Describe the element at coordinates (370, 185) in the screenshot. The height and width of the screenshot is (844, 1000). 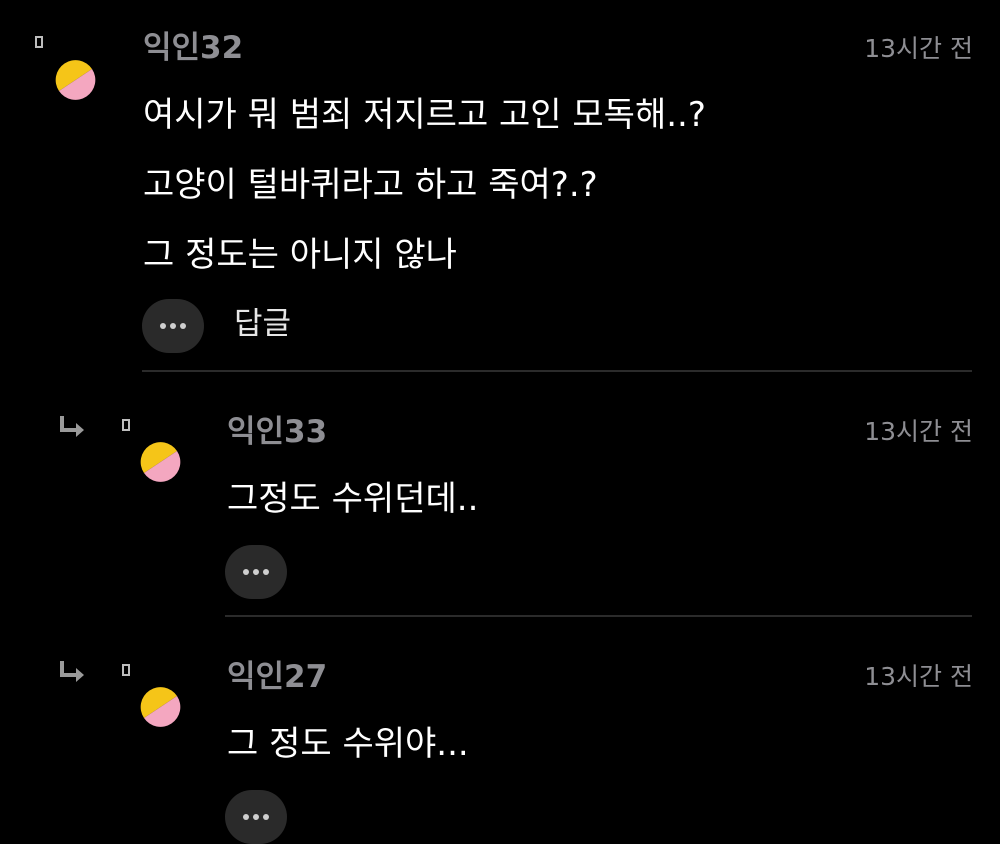
I see `comment-text-line: 고양이 털바퀴라고 하고 죽여?.?` at that location.